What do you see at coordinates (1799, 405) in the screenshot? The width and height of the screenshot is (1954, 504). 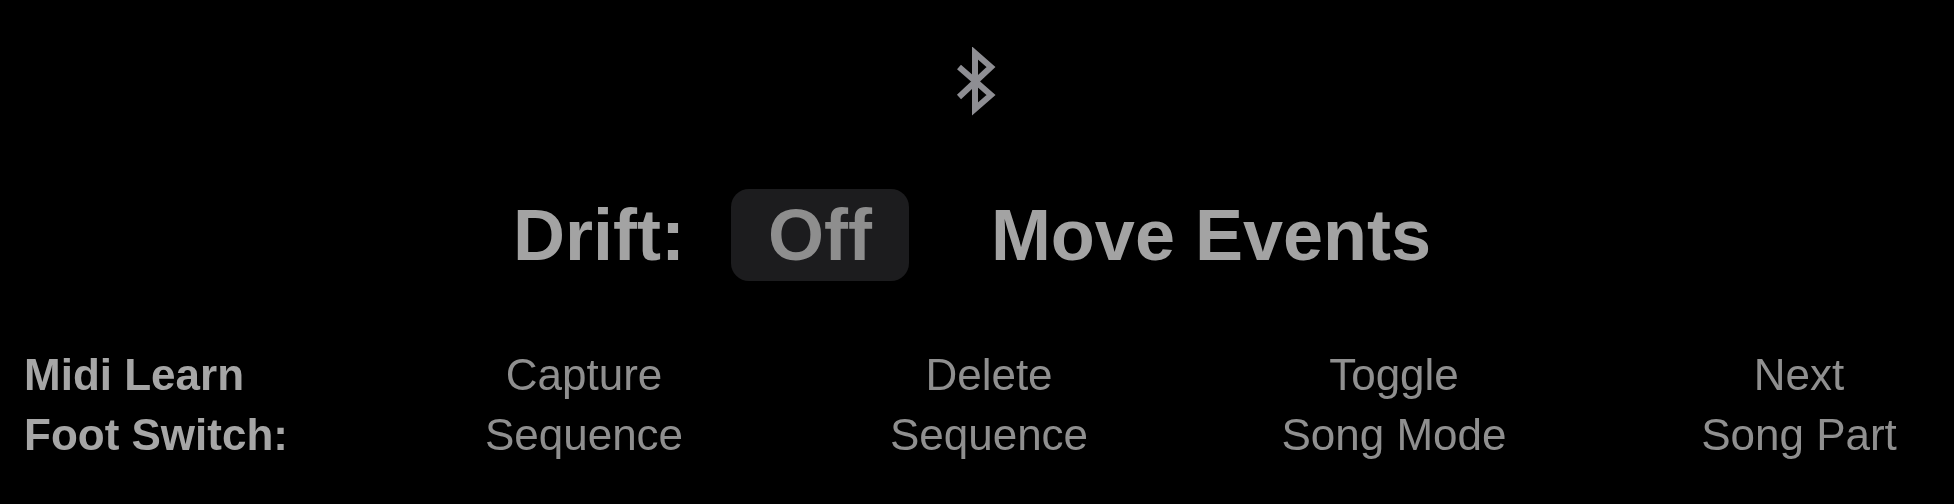 I see `foot-switch-action: Next Song Part` at bounding box center [1799, 405].